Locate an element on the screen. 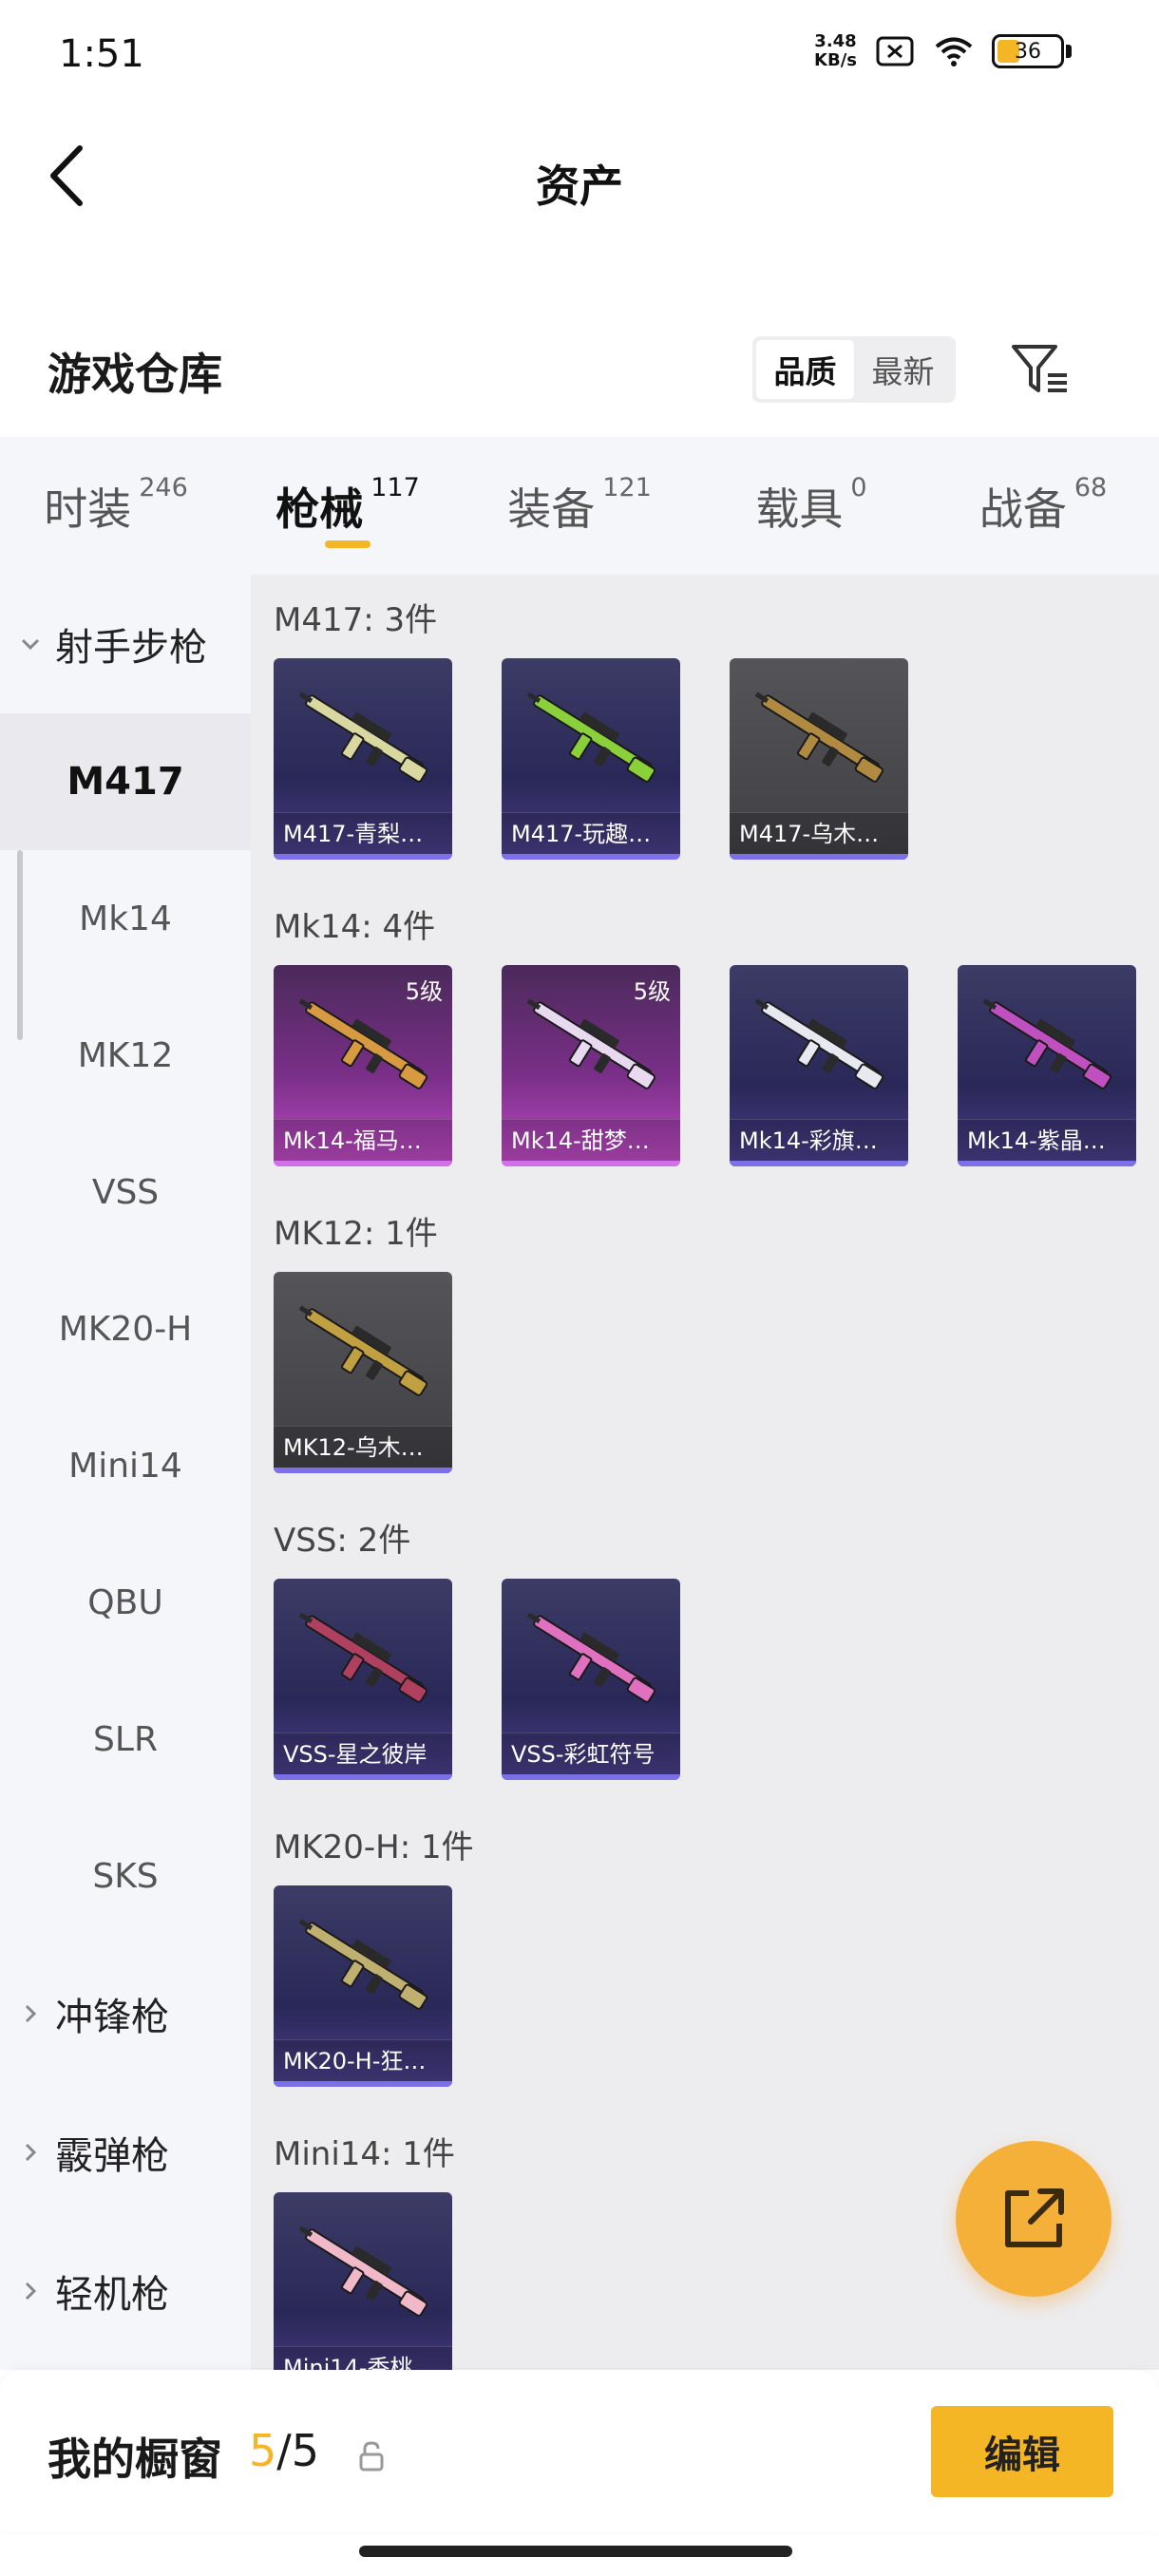  tab-2: 装备 121 is located at coordinates (579, 506).